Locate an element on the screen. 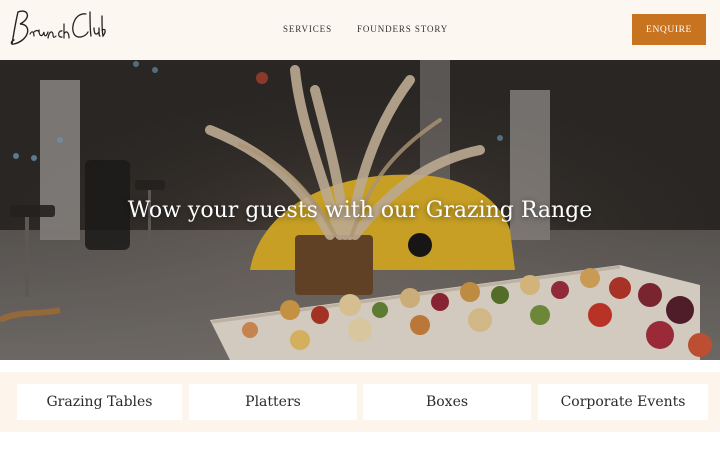  site-header: SERVICES FOUNDERS STORY ENQUIRE is located at coordinates (360, 30).